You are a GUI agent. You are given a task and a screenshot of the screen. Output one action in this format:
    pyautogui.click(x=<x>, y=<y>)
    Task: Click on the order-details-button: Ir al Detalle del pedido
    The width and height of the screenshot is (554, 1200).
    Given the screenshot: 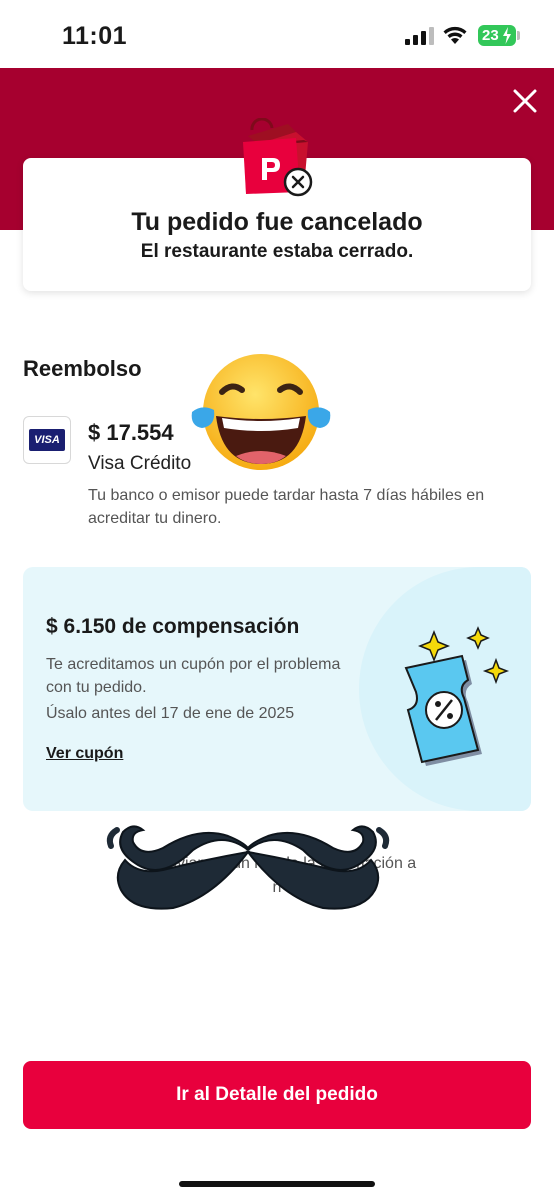 What is the action you would take?
    pyautogui.click(x=277, y=1095)
    